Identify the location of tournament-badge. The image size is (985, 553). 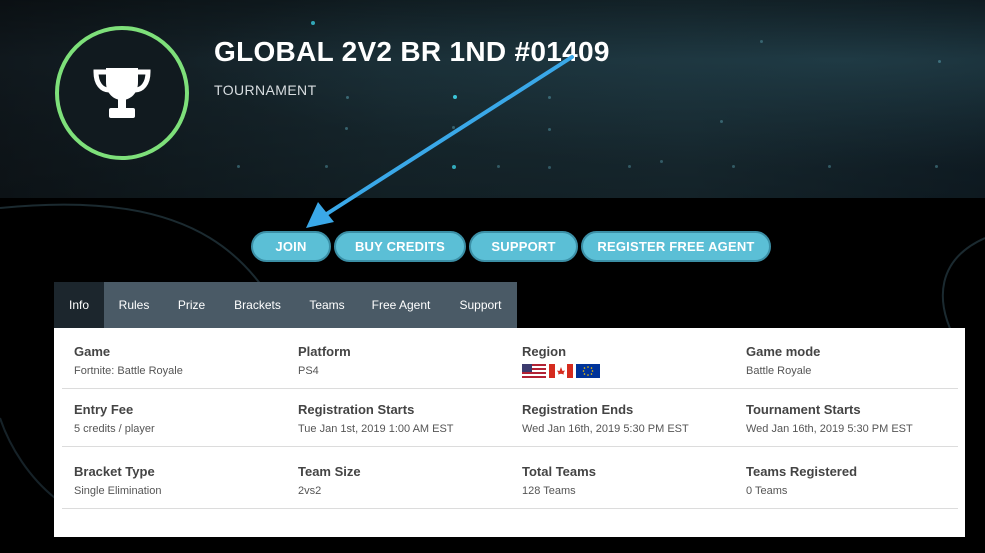
(122, 93).